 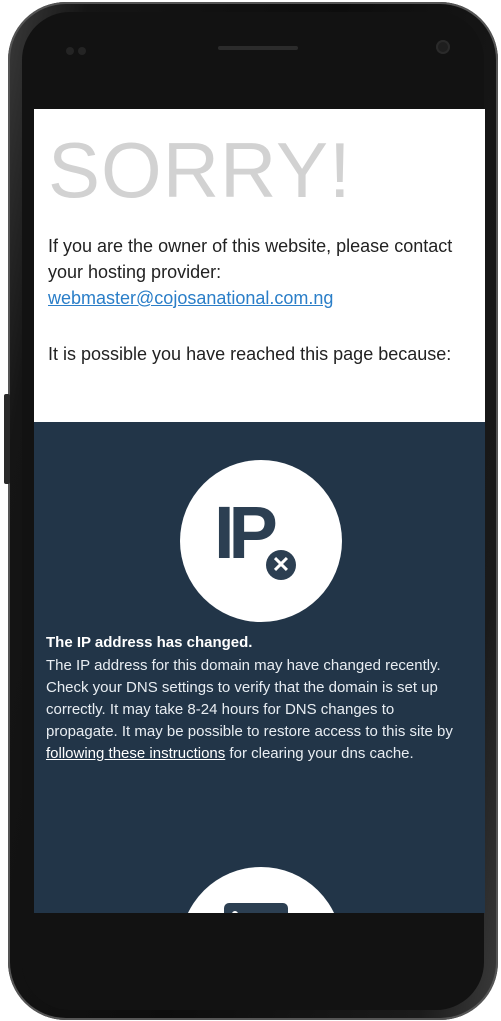 What do you see at coordinates (443, 47) in the screenshot?
I see `front-camera-icon` at bounding box center [443, 47].